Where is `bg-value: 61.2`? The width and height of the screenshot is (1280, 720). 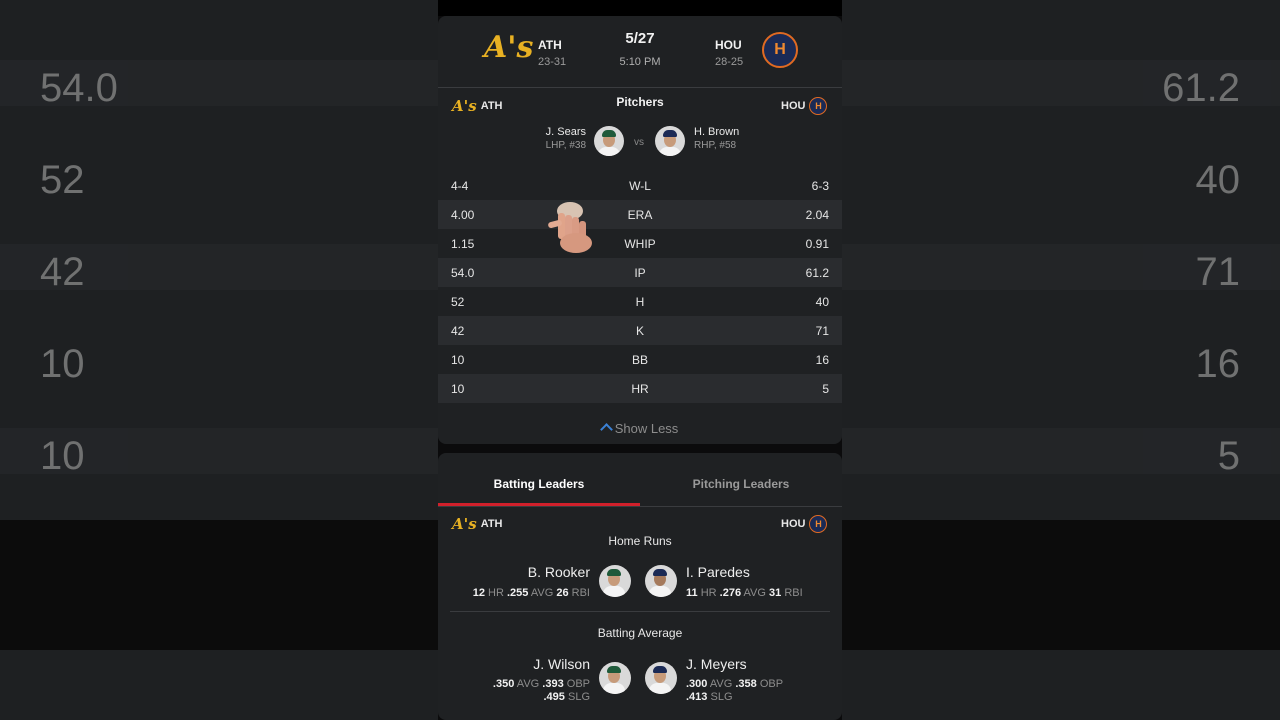
bg-value: 61.2 is located at coordinates (1201, 88).